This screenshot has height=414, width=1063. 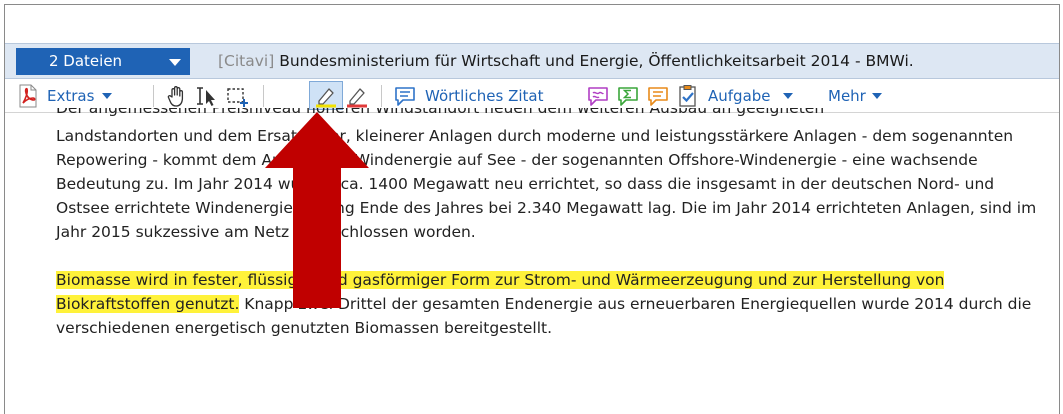 What do you see at coordinates (317, 210) in the screenshot?
I see `red-arrow-annotation` at bounding box center [317, 210].